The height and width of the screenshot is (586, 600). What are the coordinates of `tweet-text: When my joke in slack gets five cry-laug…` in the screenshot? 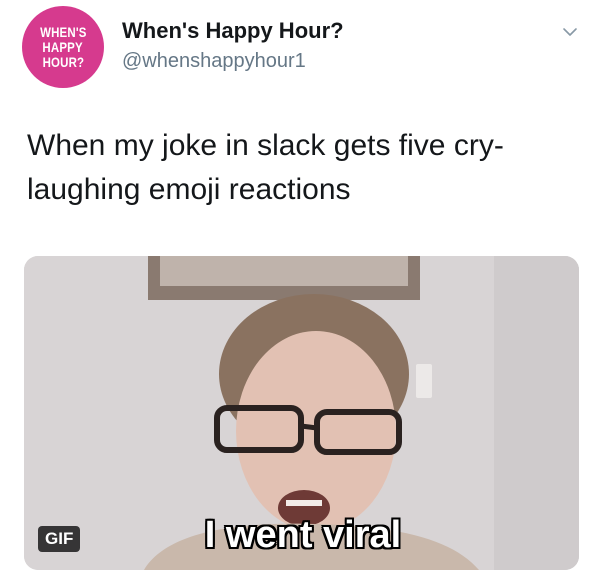 It's located at (265, 167).